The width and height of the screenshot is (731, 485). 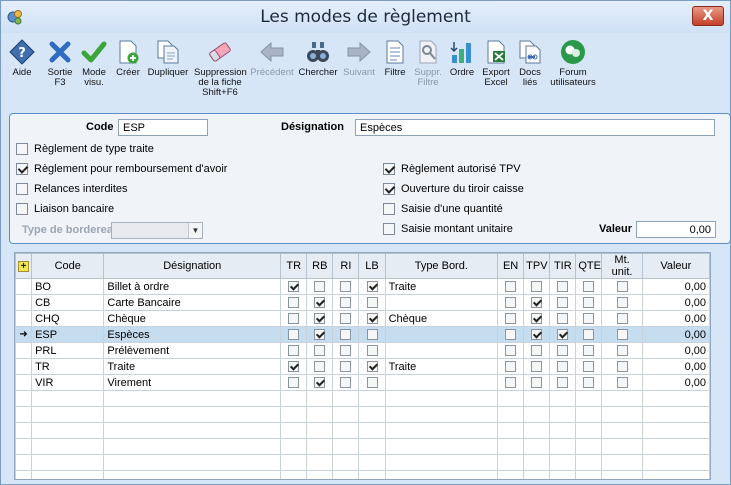 I want to click on cell-designation: Billet à ordre, so click(x=192, y=286).